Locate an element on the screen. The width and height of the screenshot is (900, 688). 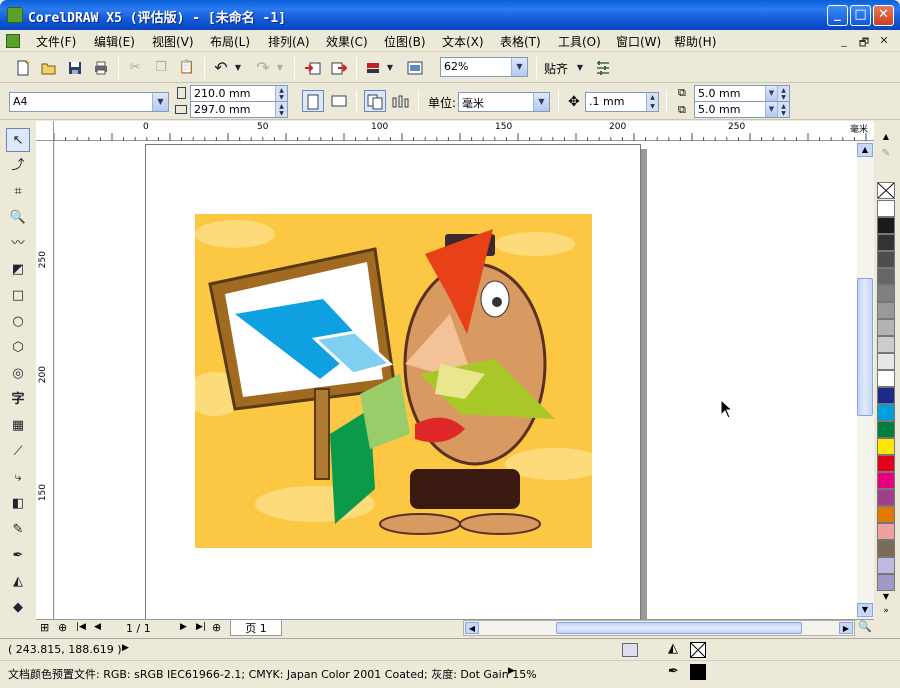
ruler-origin-corner is located at coordinates (45, 131).